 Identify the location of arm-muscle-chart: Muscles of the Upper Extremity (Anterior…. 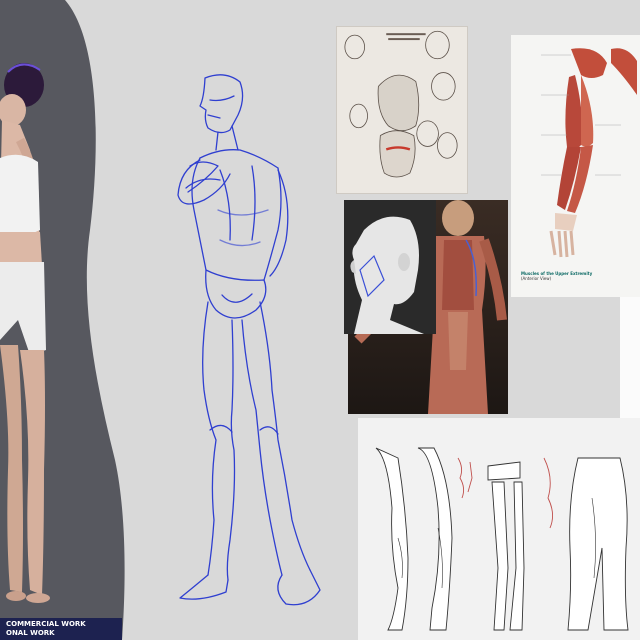
(575, 166).